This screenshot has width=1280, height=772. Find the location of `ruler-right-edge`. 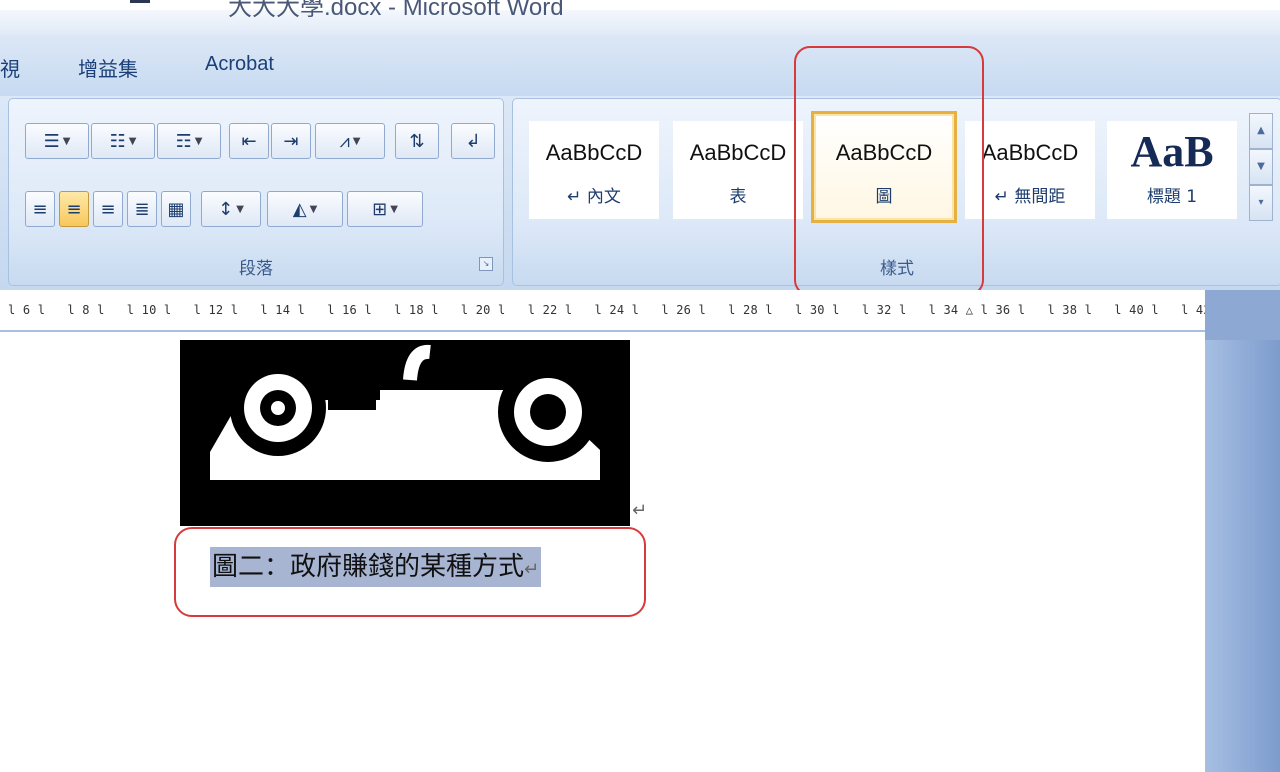

ruler-right-edge is located at coordinates (1242, 315).